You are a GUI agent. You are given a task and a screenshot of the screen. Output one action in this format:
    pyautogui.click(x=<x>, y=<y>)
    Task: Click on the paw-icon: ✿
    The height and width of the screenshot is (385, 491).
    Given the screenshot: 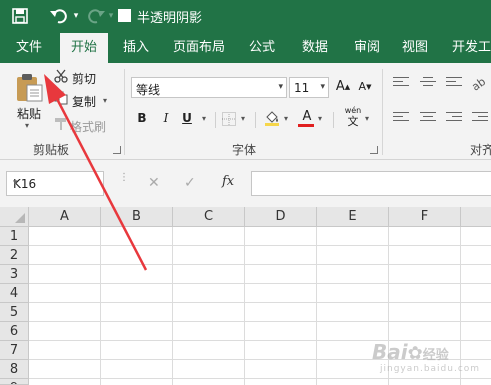 What is the action you would take?
    pyautogui.click(x=415, y=353)
    